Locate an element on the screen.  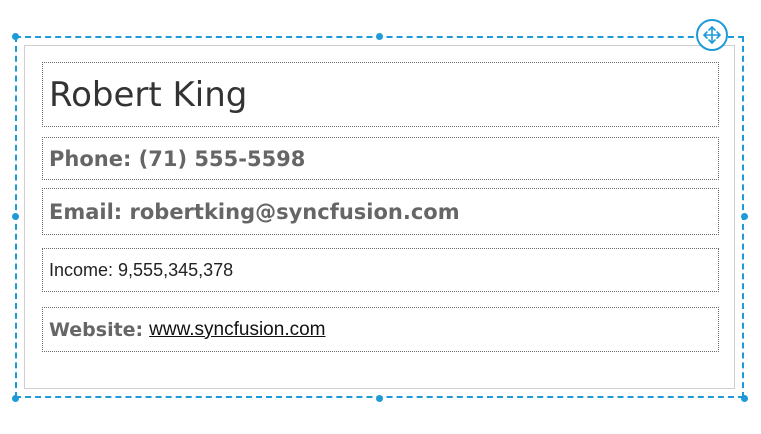
move-handle is located at coordinates (712, 35).